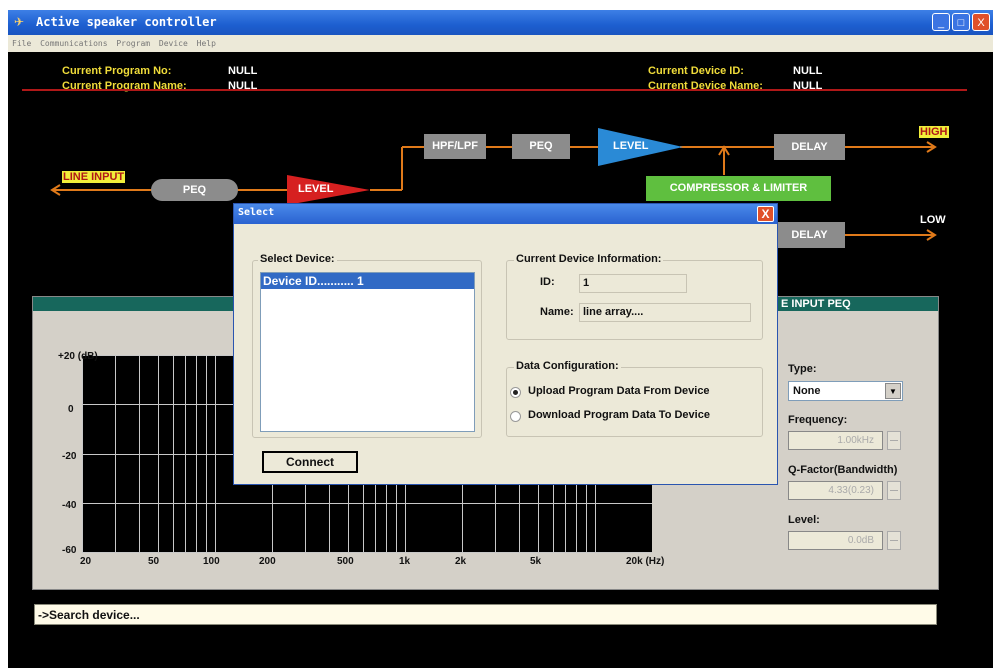 The width and height of the screenshot is (993, 668). What do you see at coordinates (738, 188) in the screenshot?
I see `compressor-limiter-block: COMPRESSOR & LIMITER` at bounding box center [738, 188].